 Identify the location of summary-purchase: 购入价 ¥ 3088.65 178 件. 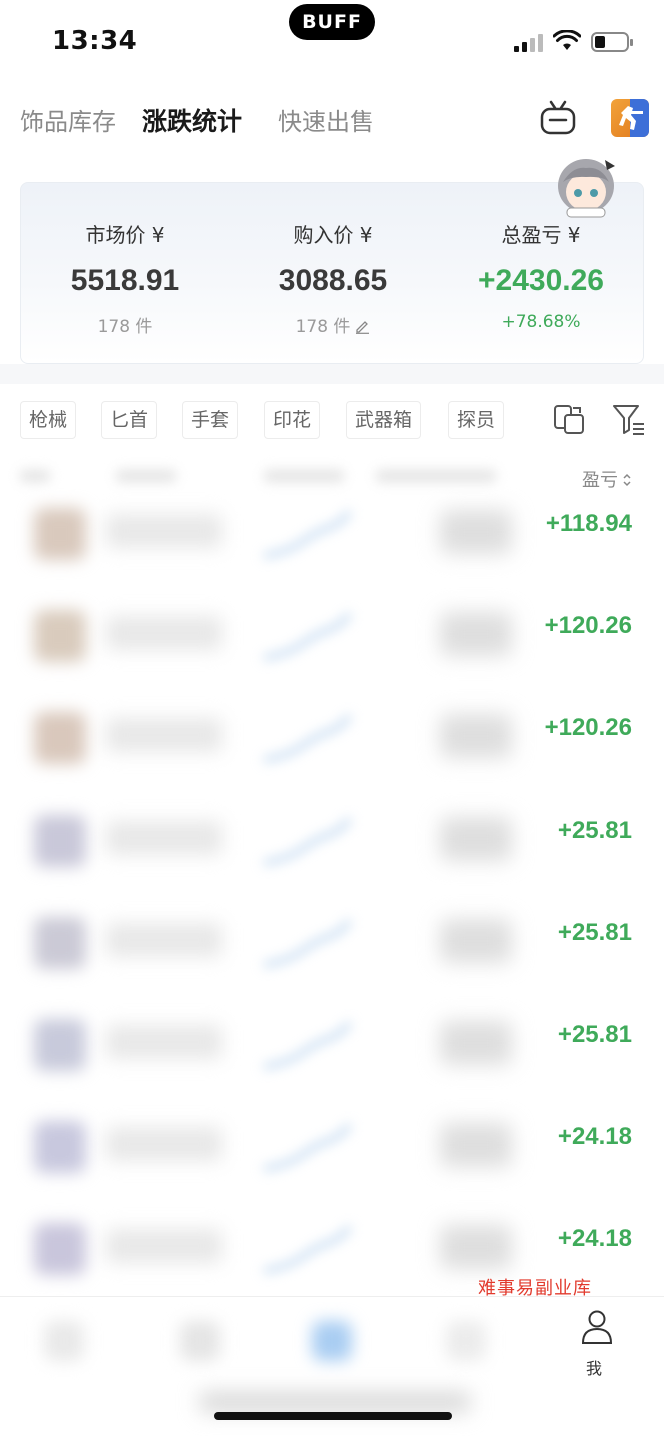
(333, 278).